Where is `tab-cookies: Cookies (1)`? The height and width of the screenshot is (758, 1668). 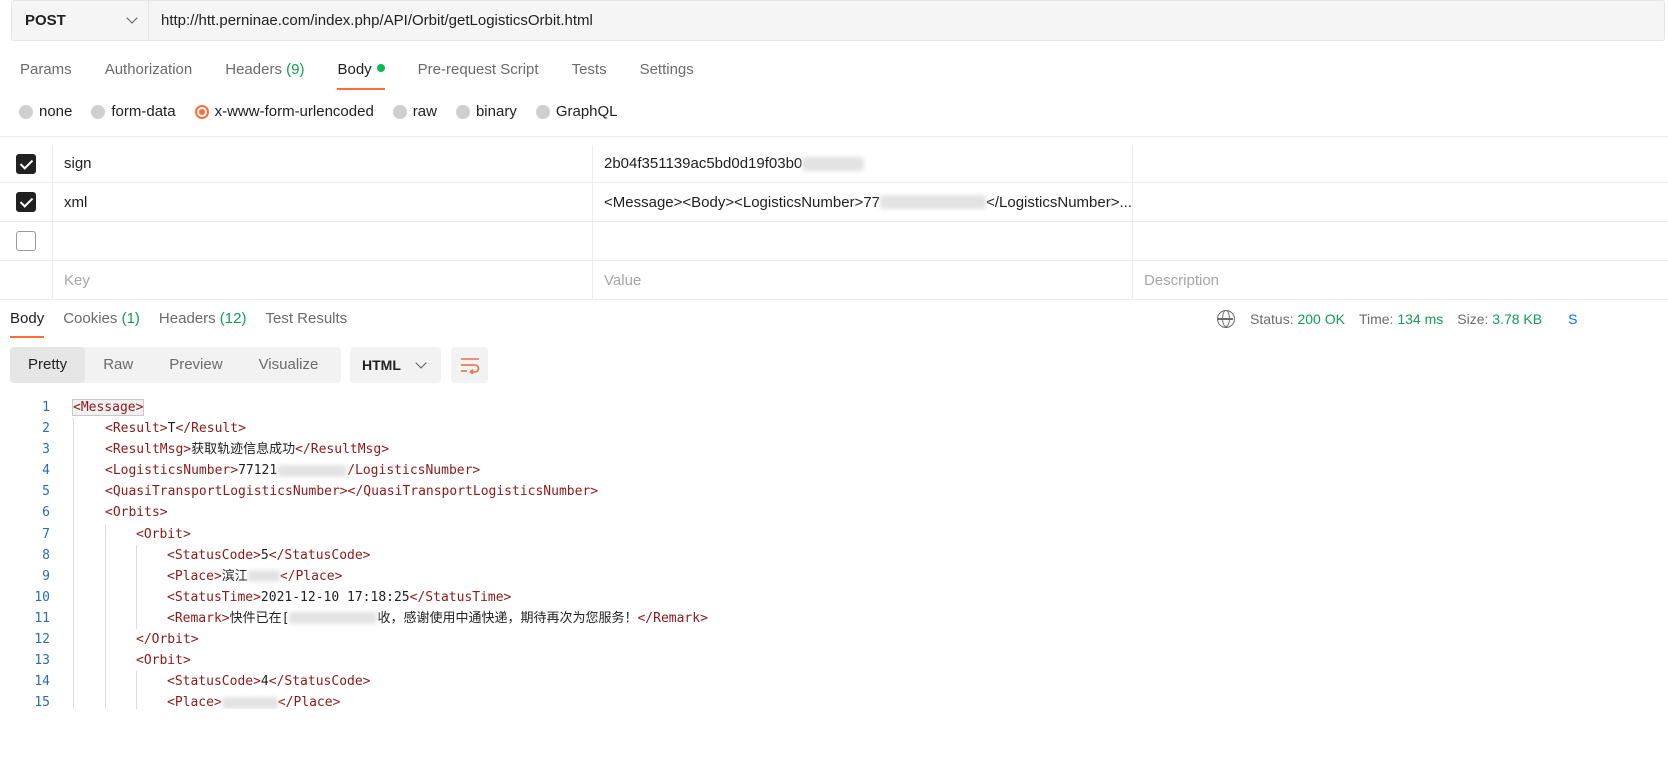 tab-cookies: Cookies (1) is located at coordinates (101, 323).